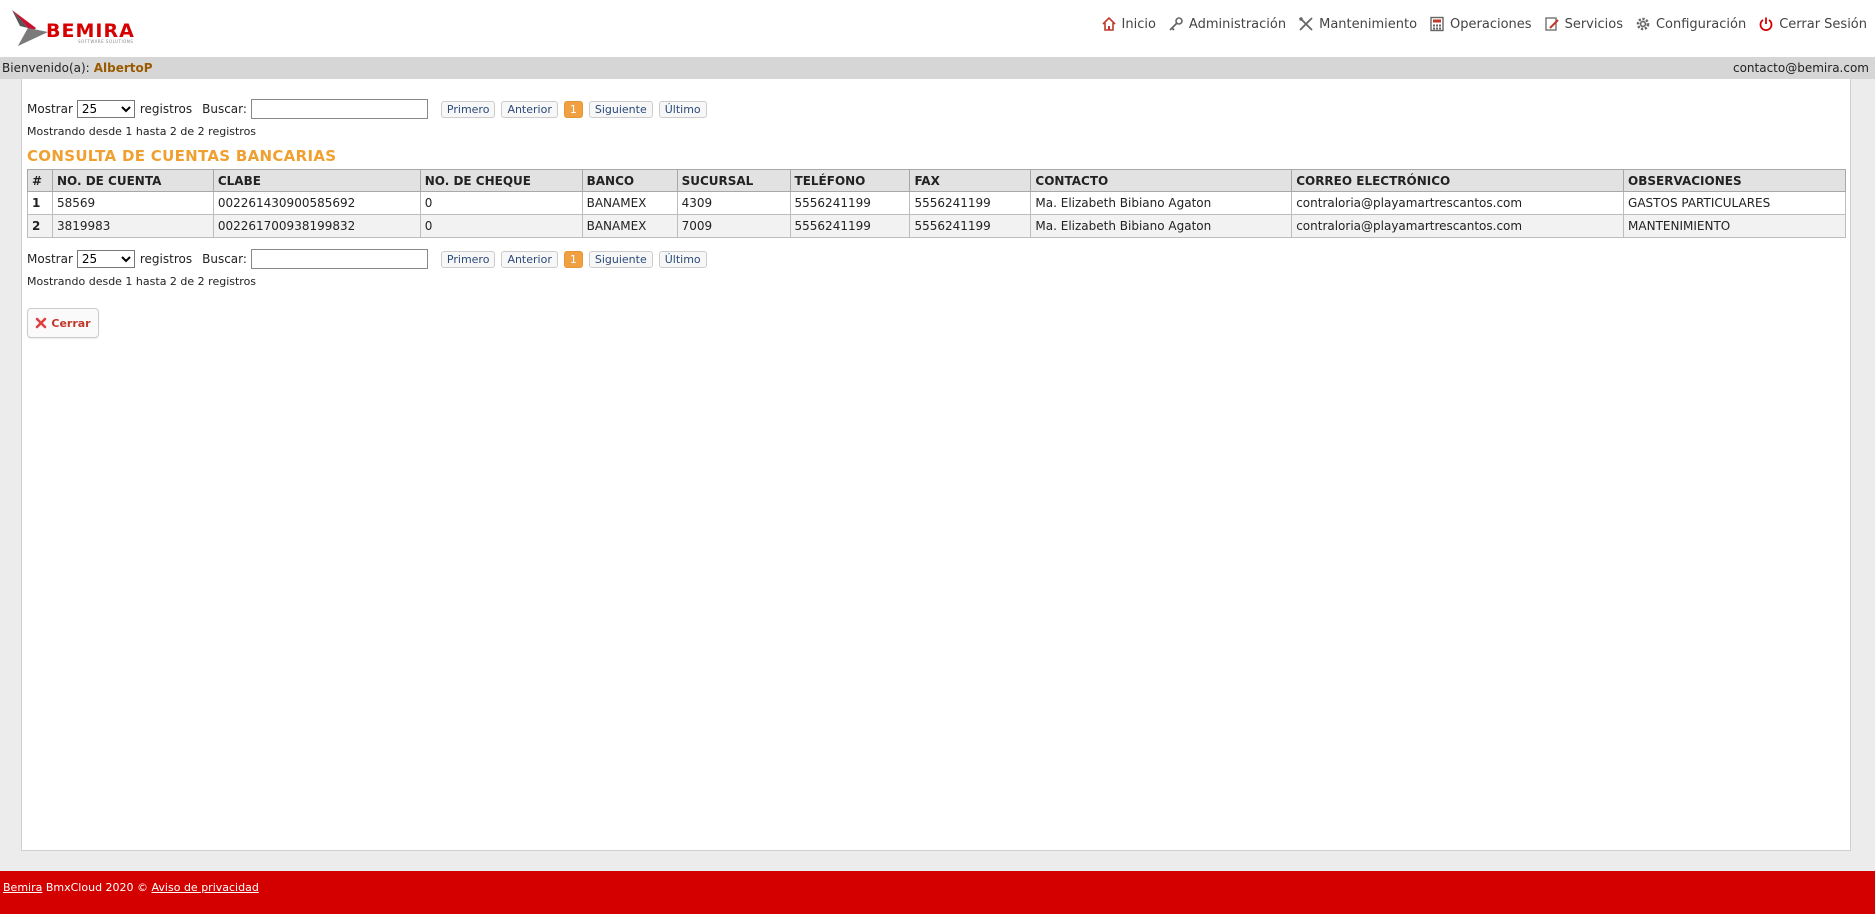  What do you see at coordinates (1161, 180) in the screenshot?
I see `col-header: CONTACTO` at bounding box center [1161, 180].